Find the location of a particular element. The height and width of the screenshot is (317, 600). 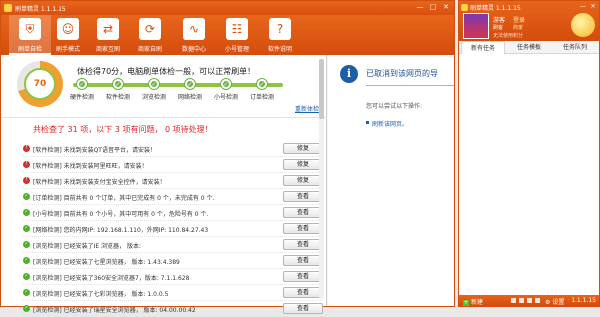

role-merchant: 商家 is located at coordinates (518, 28).